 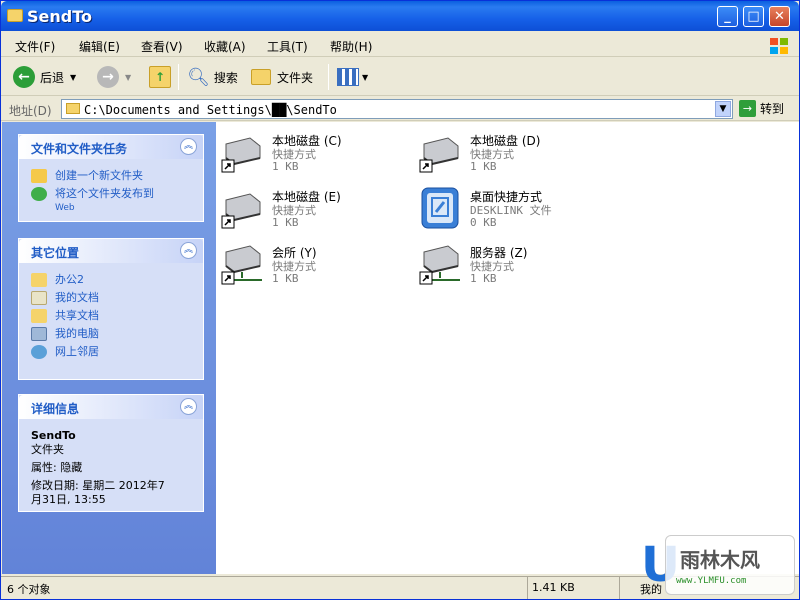 I want to click on address-input: C:\Documents and Settings\██\SendTo ▼, so click(x=397, y=109).